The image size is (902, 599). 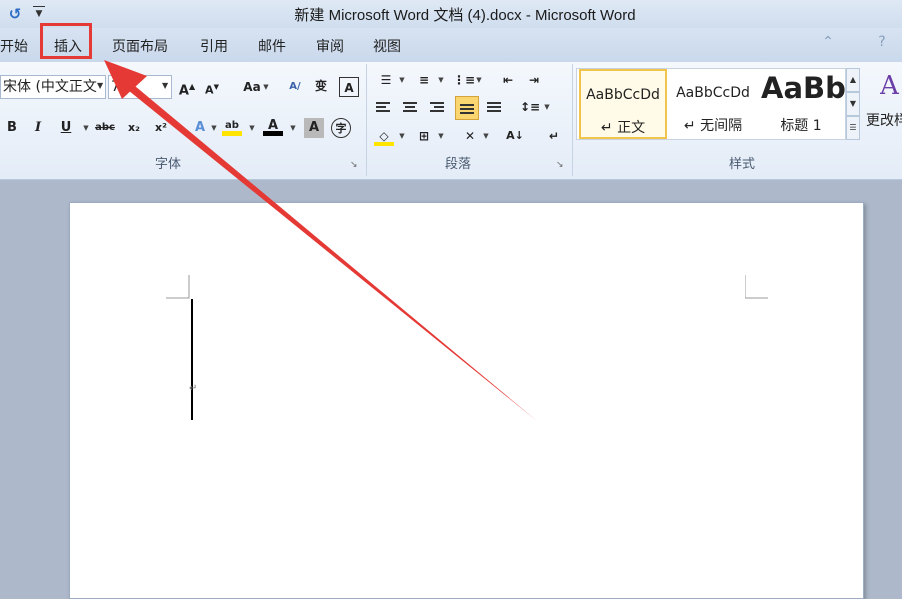 What do you see at coordinates (803, 88) in the screenshot?
I see `style-sample: AaBb` at bounding box center [803, 88].